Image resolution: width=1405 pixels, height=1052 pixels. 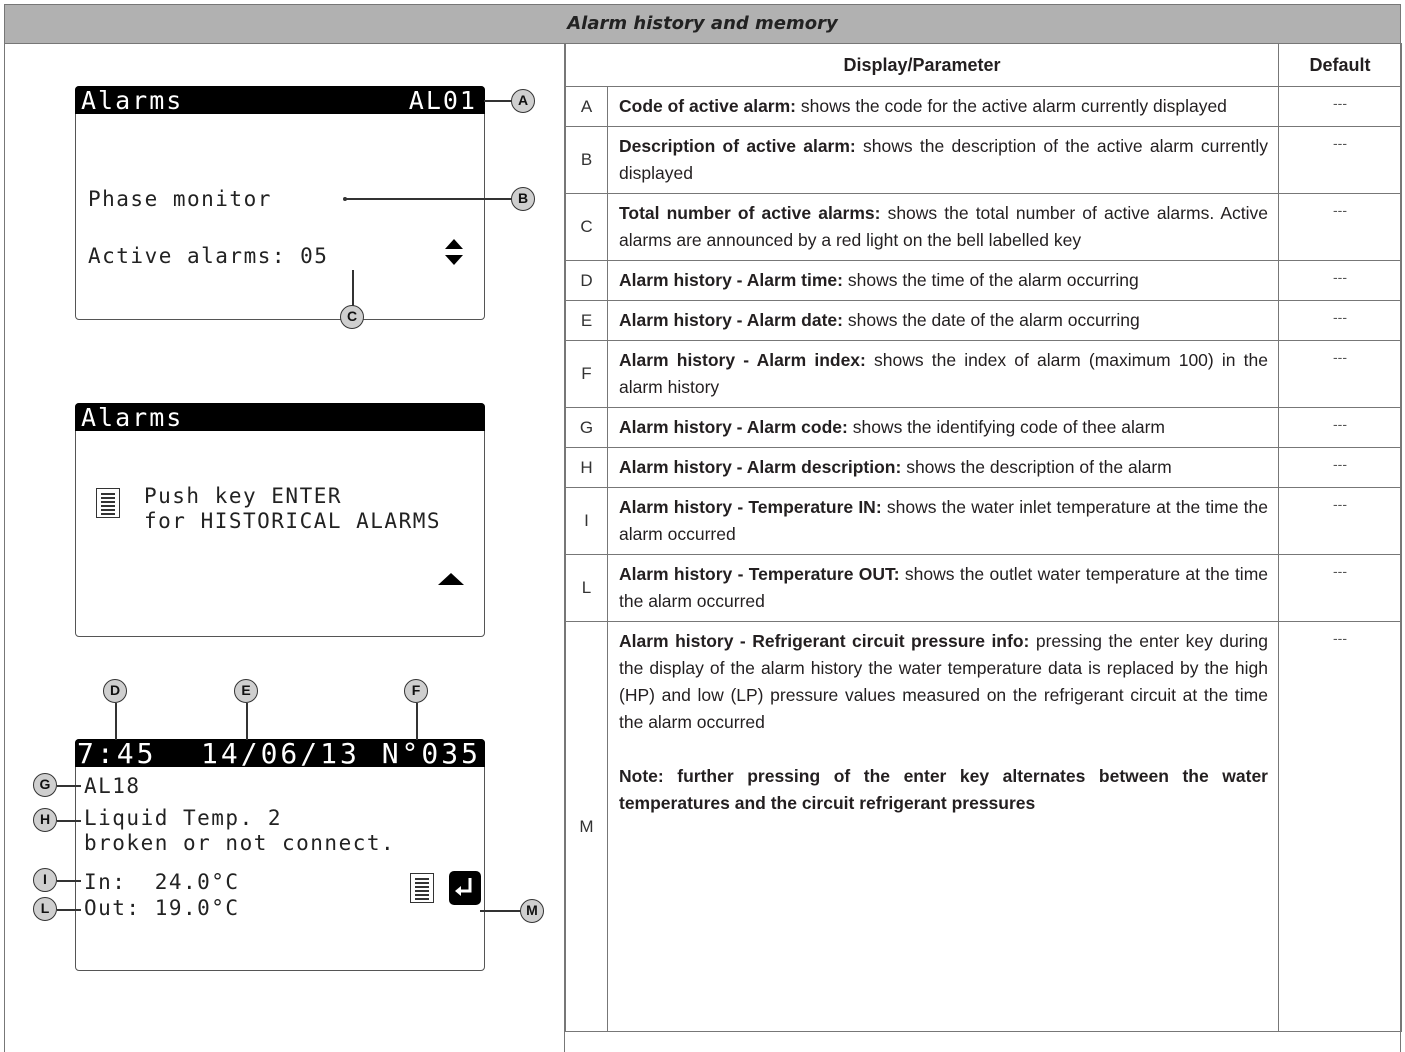 I want to click on table-header-row: Display/Parameter Default, so click(x=983, y=65).